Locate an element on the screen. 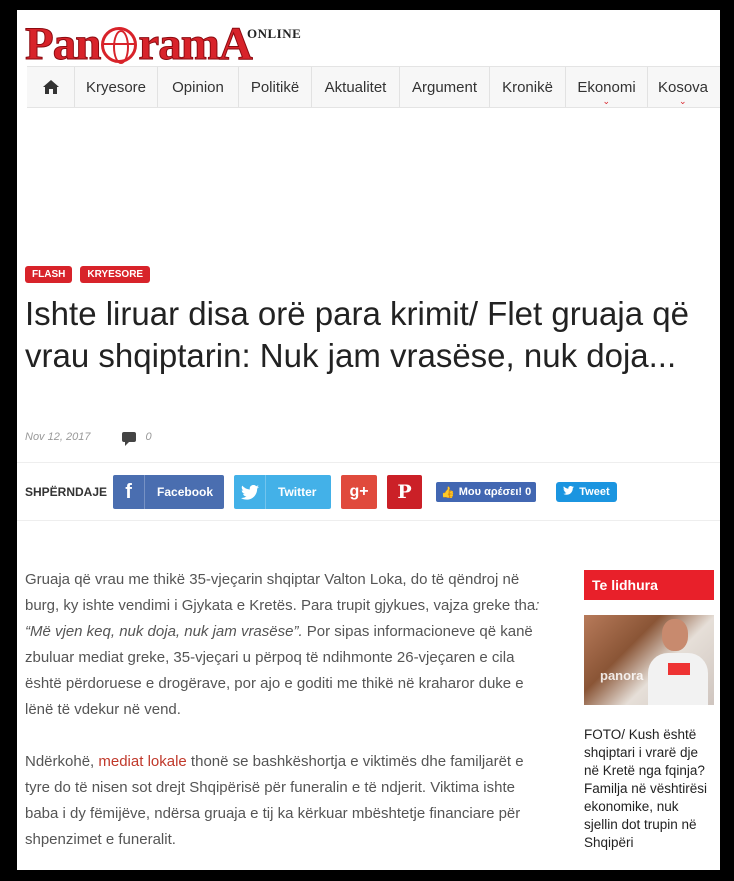 The width and height of the screenshot is (734, 881). site-logo: ONLINE Pan ramA is located at coordinates (194, 43).